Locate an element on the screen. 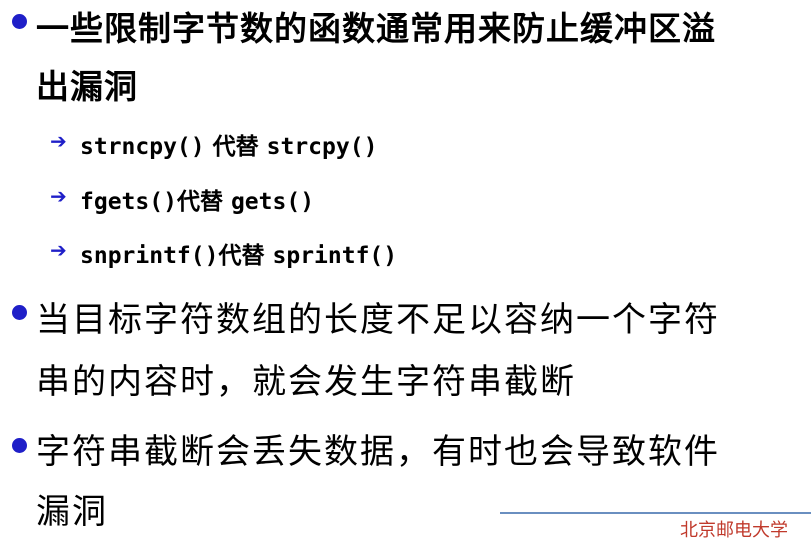  function-name: fgets() is located at coordinates (128, 202).